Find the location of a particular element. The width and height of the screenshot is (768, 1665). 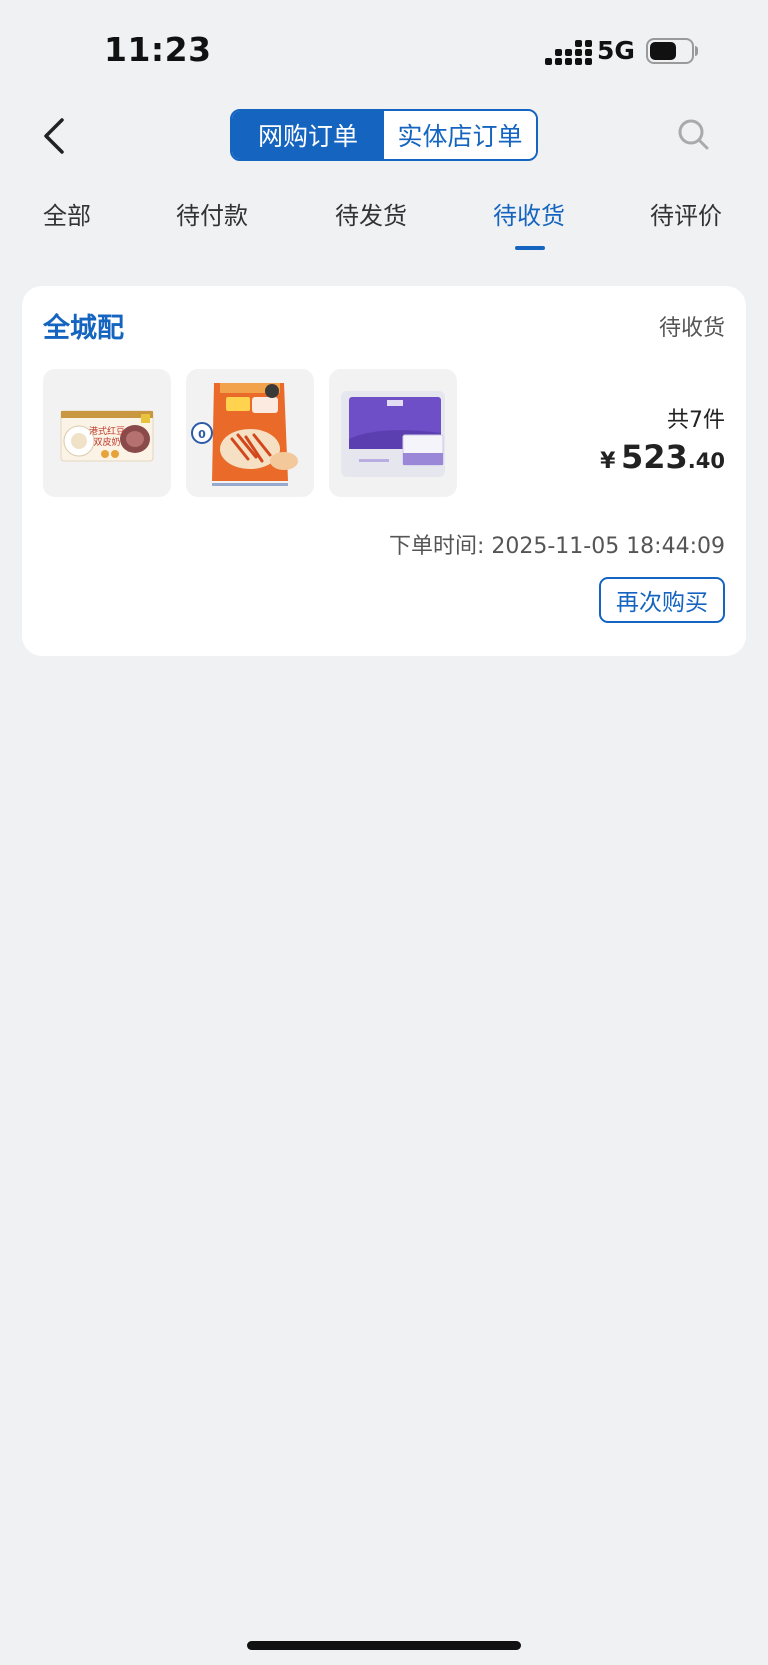

price-currency: ¥ is located at coordinates (608, 461).